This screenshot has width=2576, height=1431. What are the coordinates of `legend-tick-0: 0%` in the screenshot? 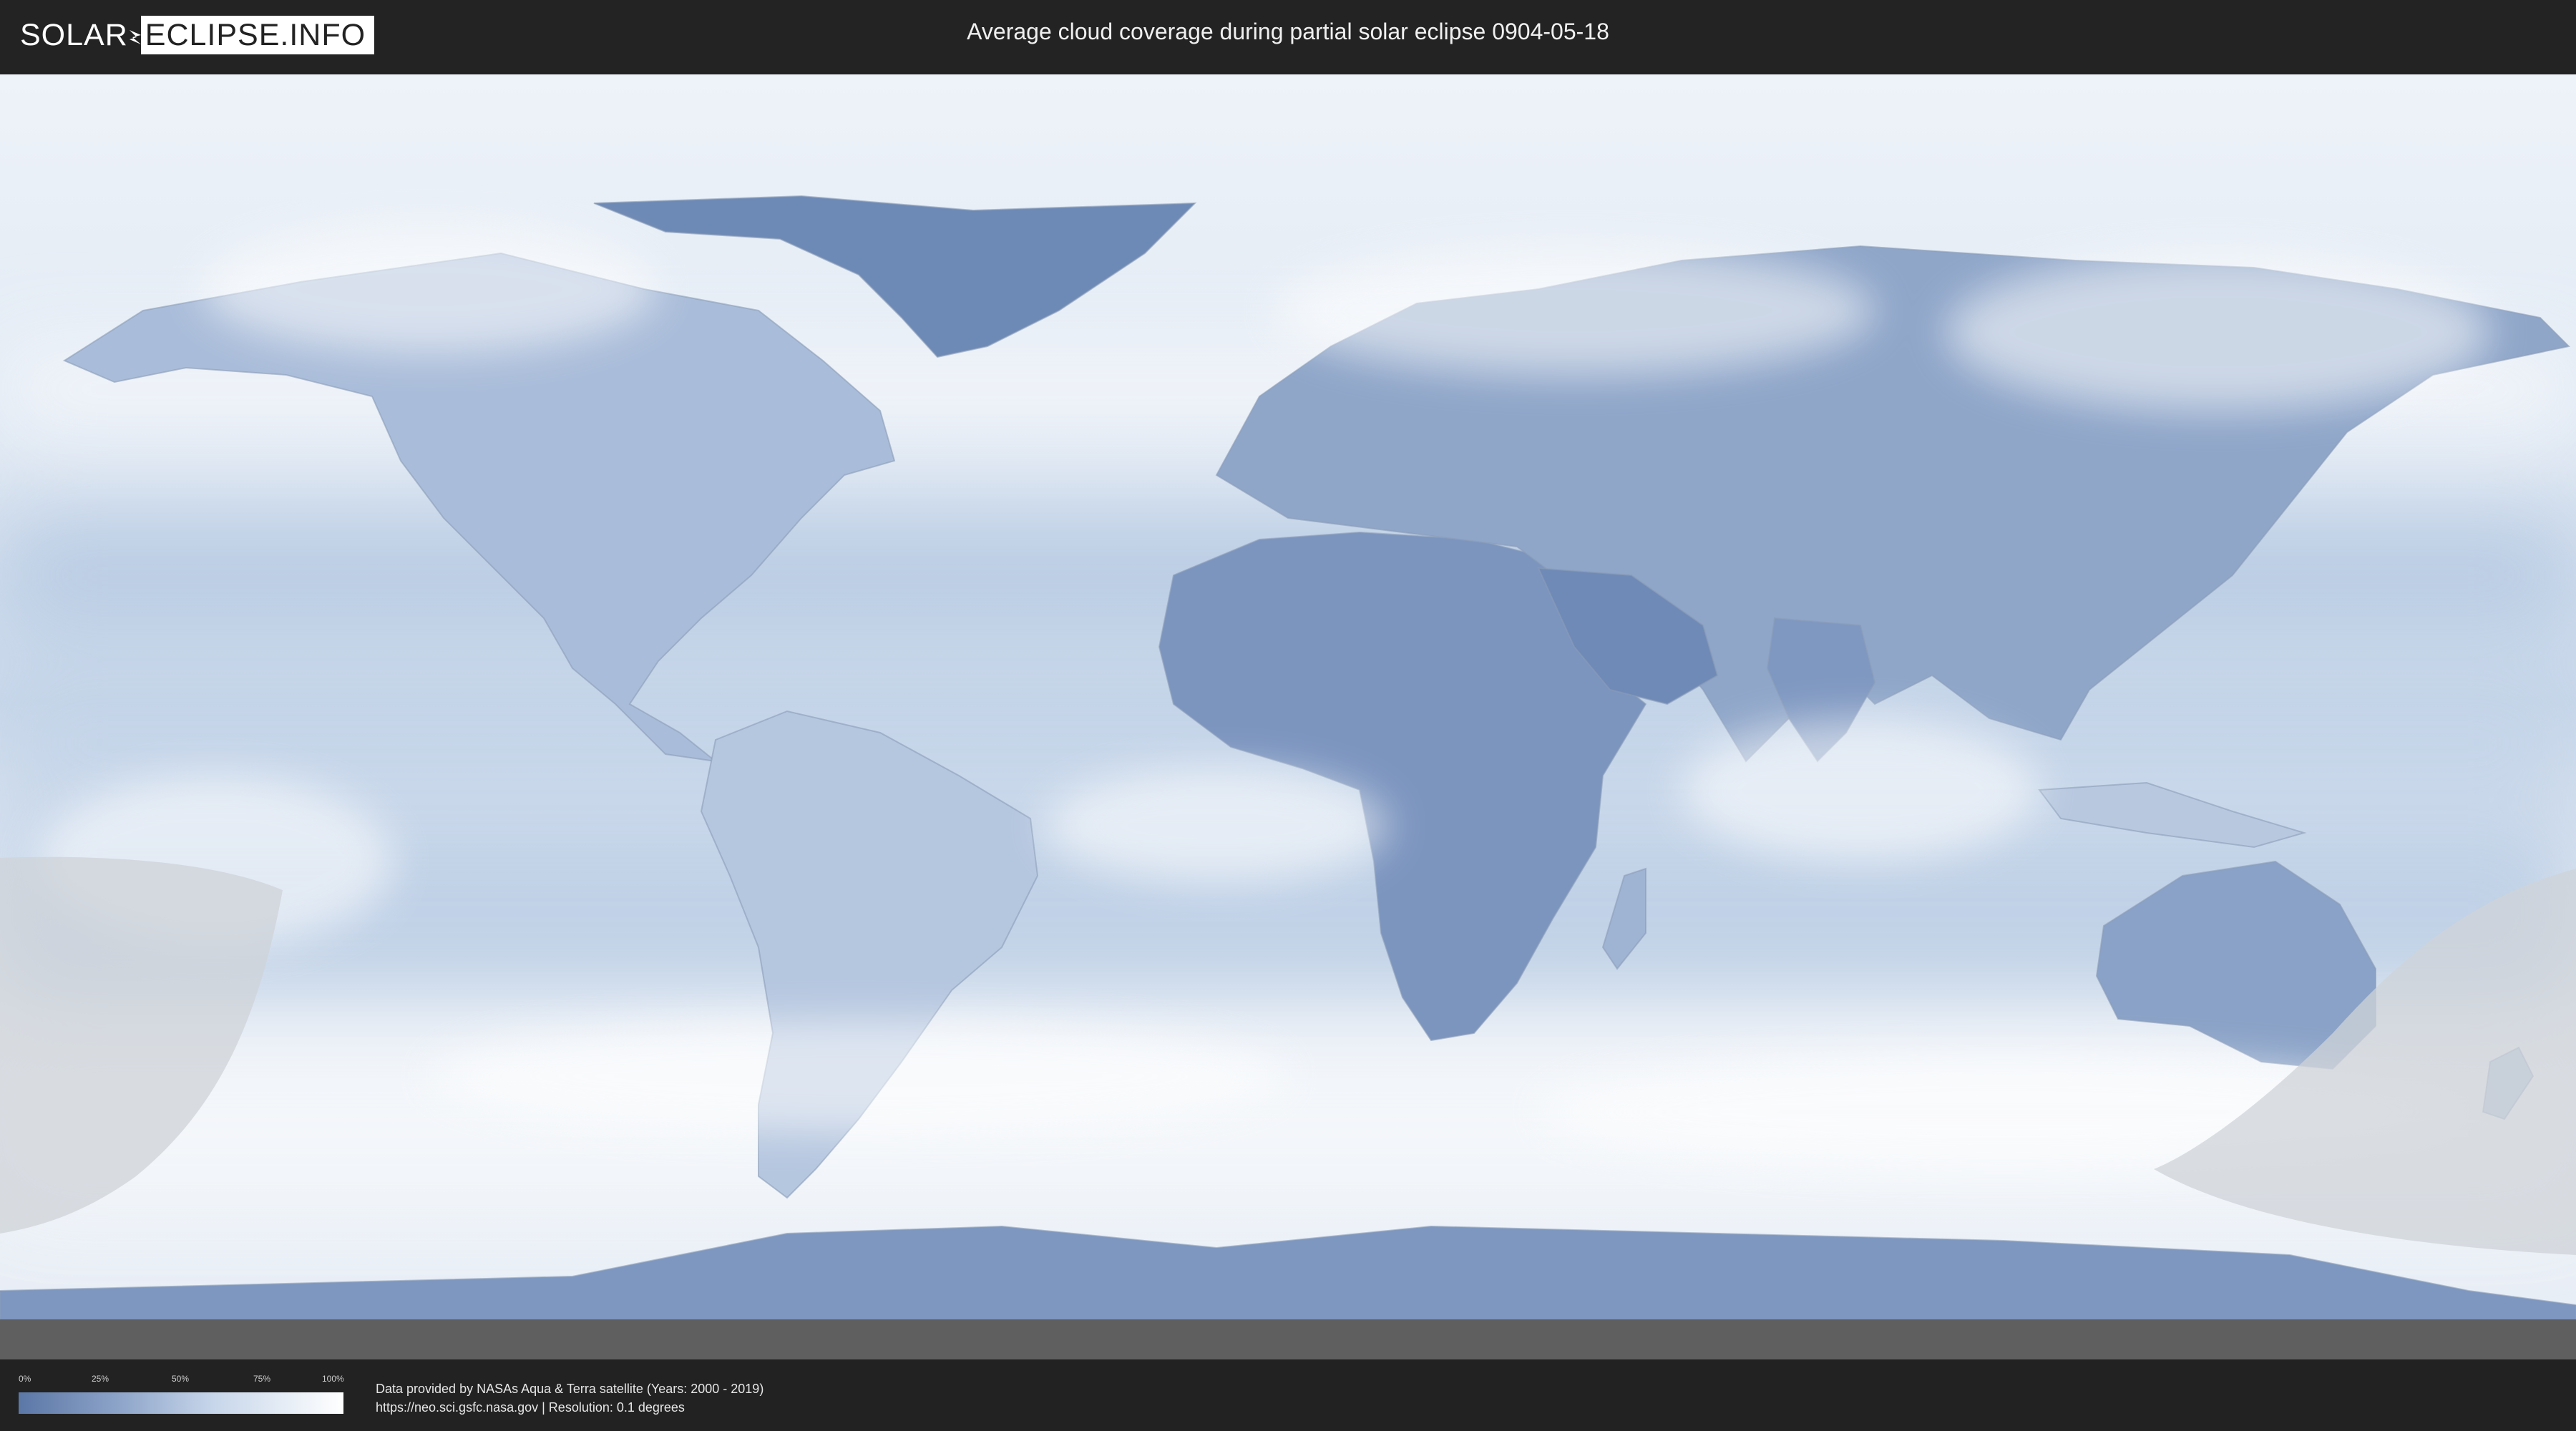 It's located at (25, 1379).